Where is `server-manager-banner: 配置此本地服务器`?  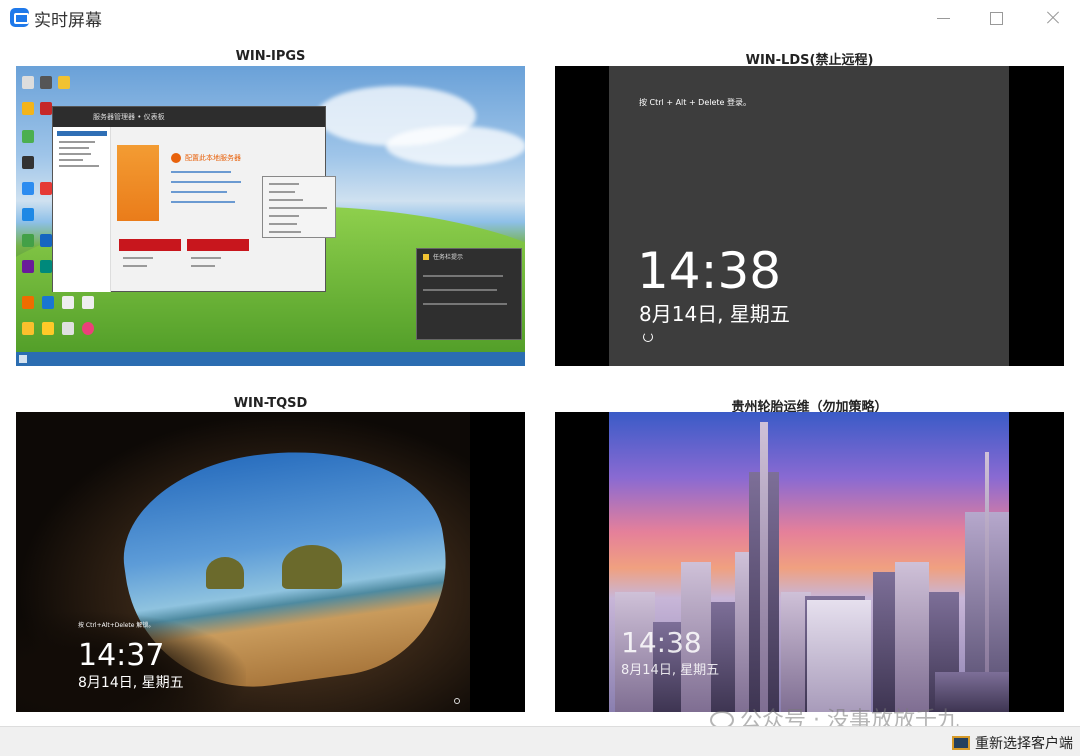 server-manager-banner: 配置此本地服务器 is located at coordinates (213, 158).